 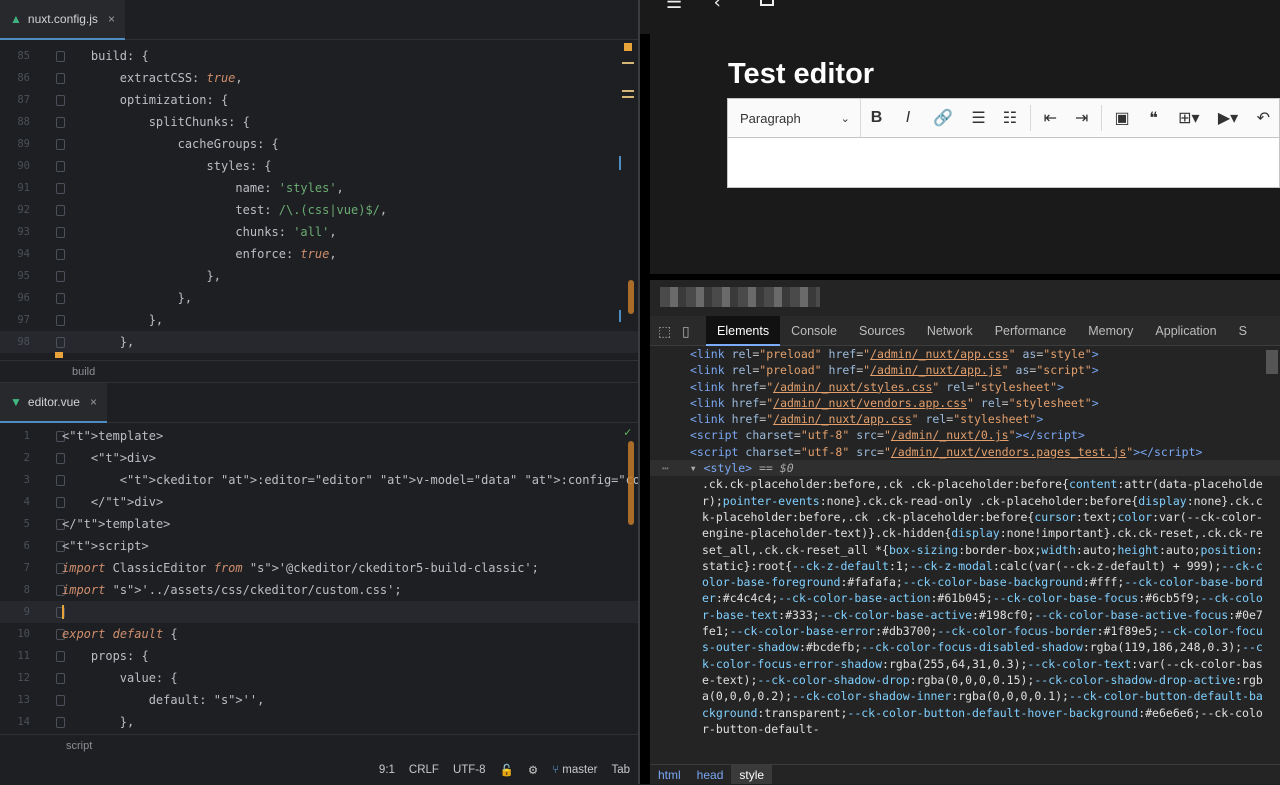 What do you see at coordinates (752, 774) in the screenshot?
I see `dom-crumb-style: style` at bounding box center [752, 774].